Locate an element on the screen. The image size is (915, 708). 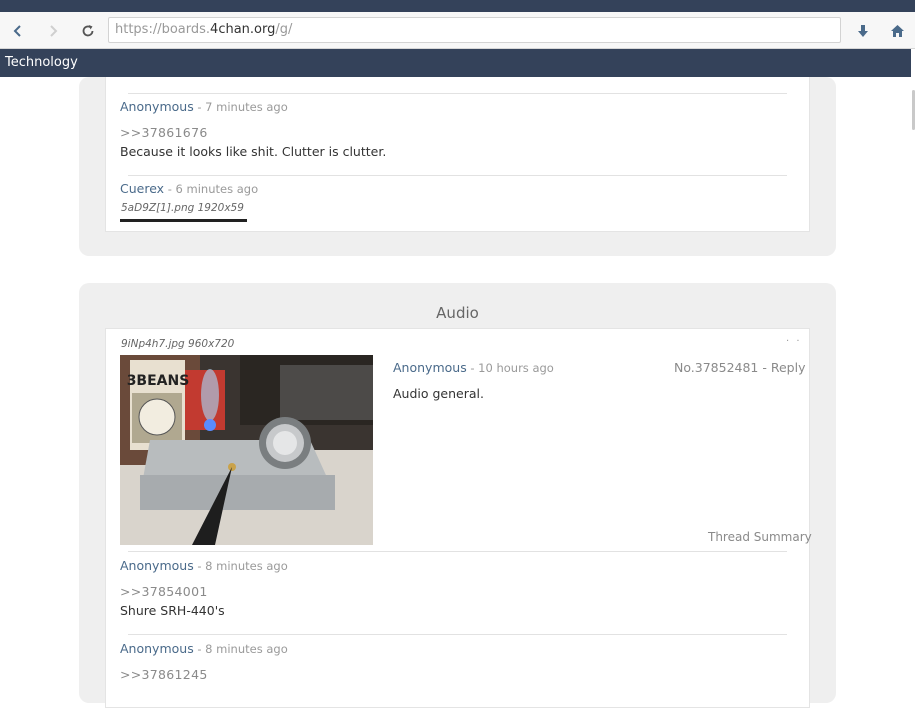
back-button is located at coordinates (18, 30).